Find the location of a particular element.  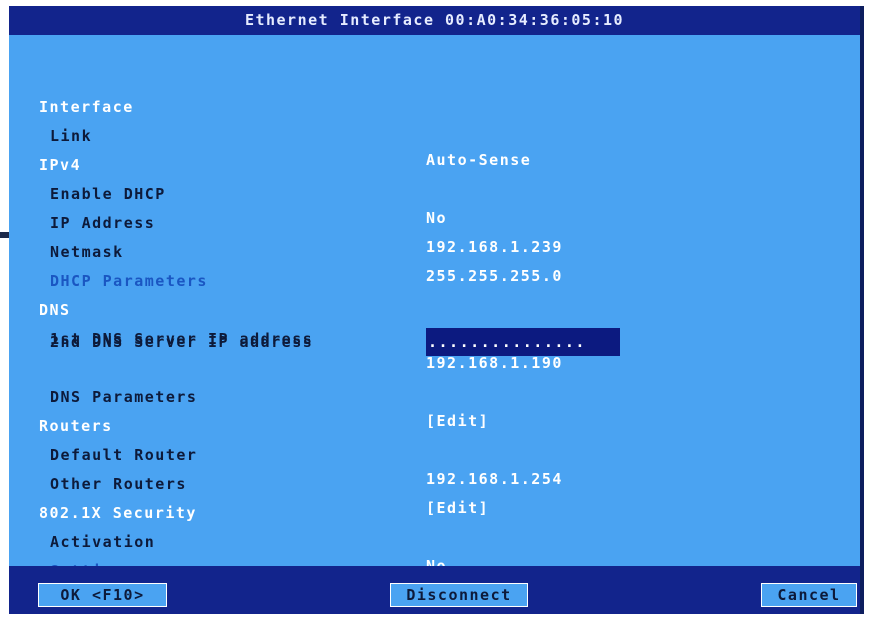

background-marker is located at coordinates (4, 235).